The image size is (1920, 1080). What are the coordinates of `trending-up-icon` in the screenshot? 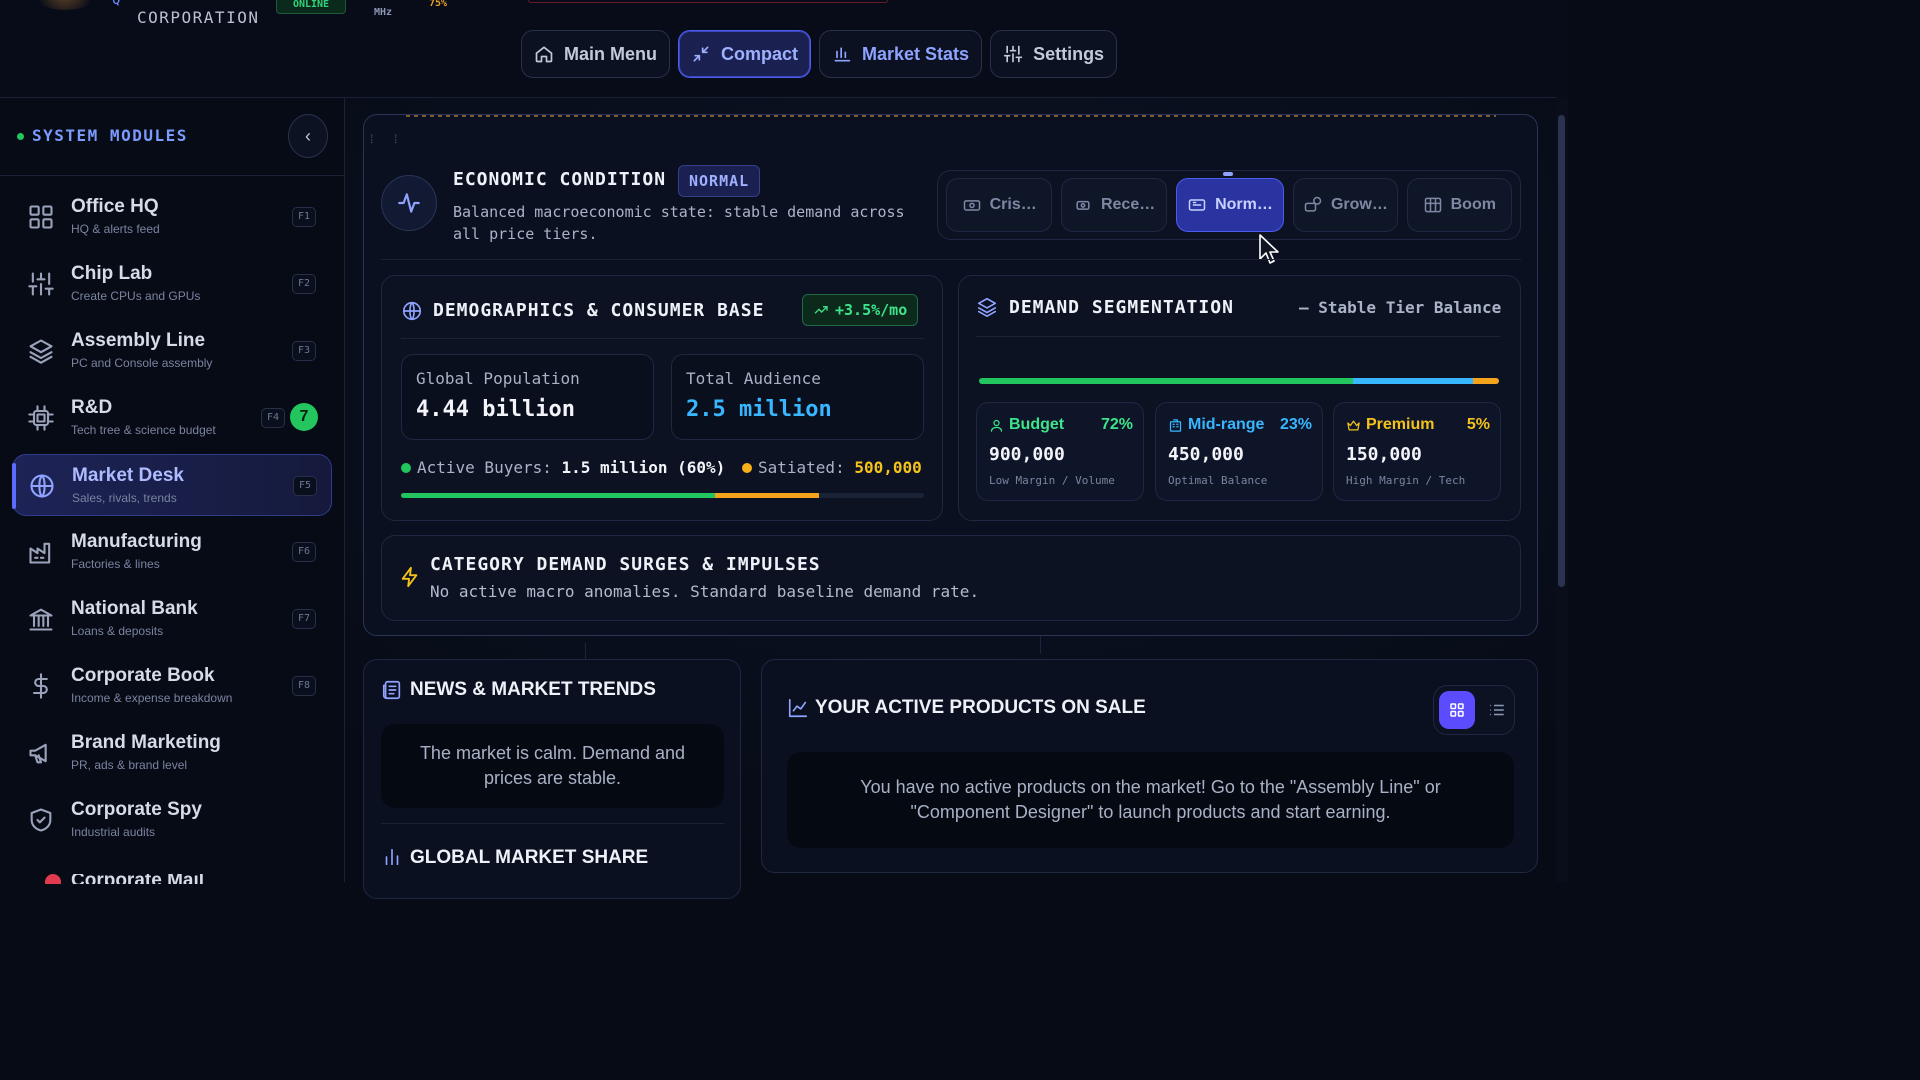 It's located at (821, 310).